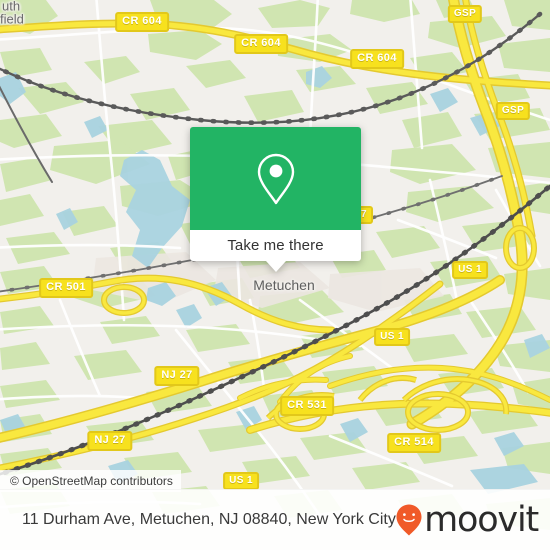 The image size is (550, 550). I want to click on shield-us-1-center: US 1, so click(392, 337).